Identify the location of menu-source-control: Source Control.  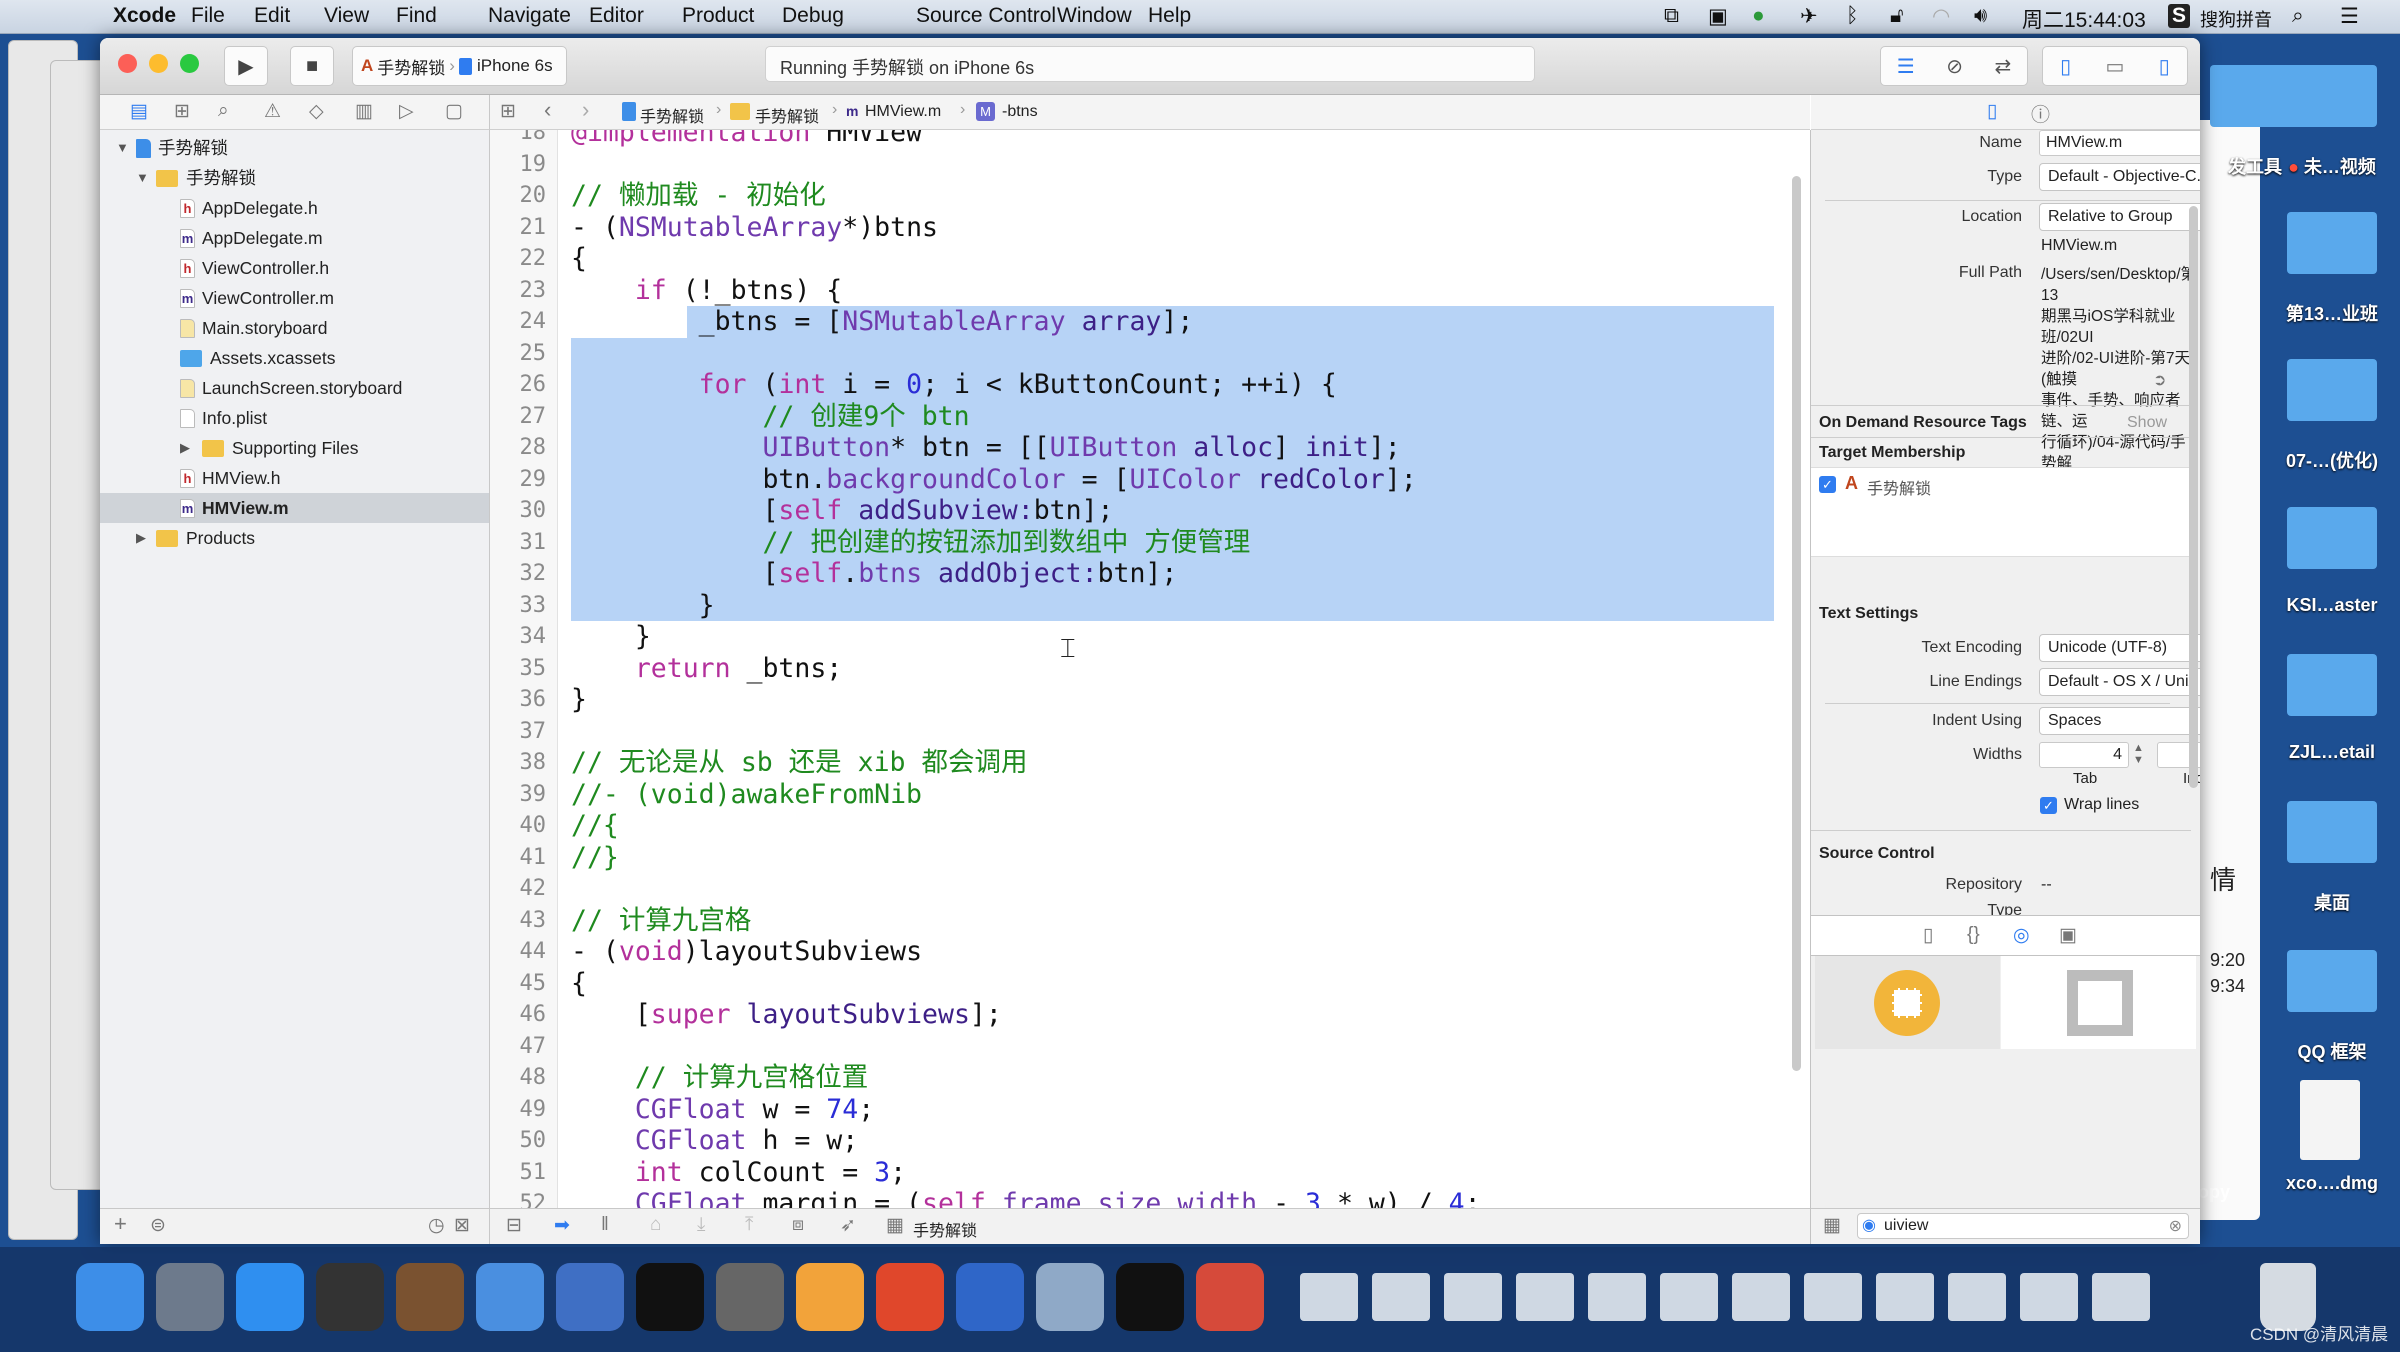
(986, 16).